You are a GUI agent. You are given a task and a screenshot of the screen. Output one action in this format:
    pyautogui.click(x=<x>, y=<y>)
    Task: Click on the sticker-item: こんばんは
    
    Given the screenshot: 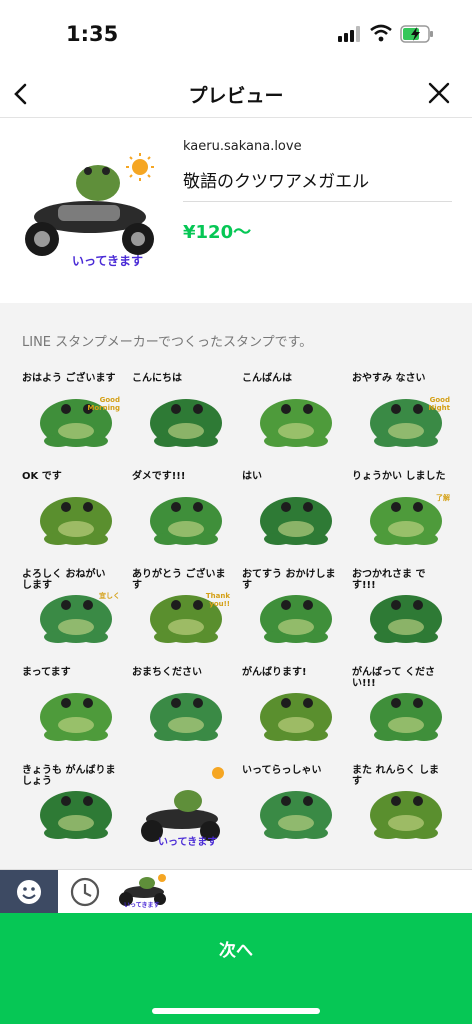 What is the action you would take?
    pyautogui.click(x=290, y=415)
    